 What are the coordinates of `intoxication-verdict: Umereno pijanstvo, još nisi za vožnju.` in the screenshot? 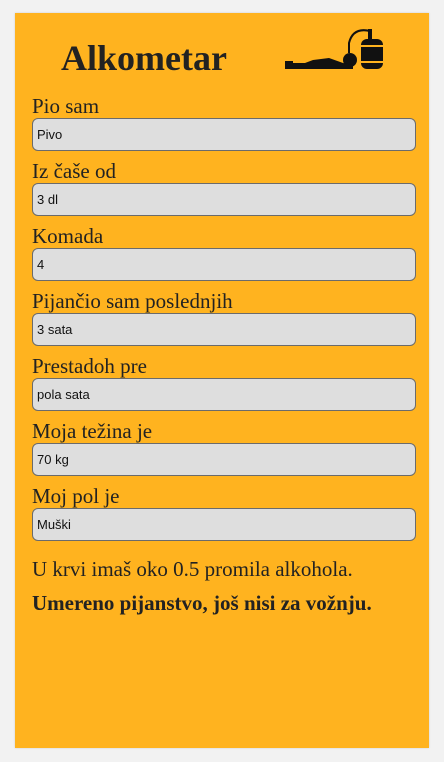 It's located at (202, 603).